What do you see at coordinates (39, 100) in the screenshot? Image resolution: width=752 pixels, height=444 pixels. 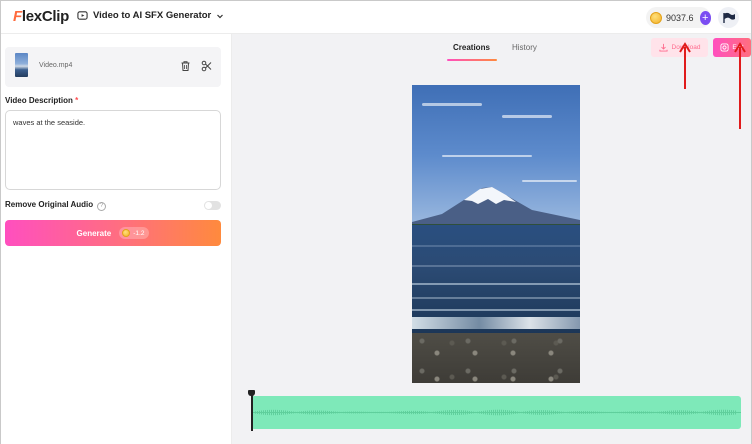 I see `description-label-text: Video Description` at bounding box center [39, 100].